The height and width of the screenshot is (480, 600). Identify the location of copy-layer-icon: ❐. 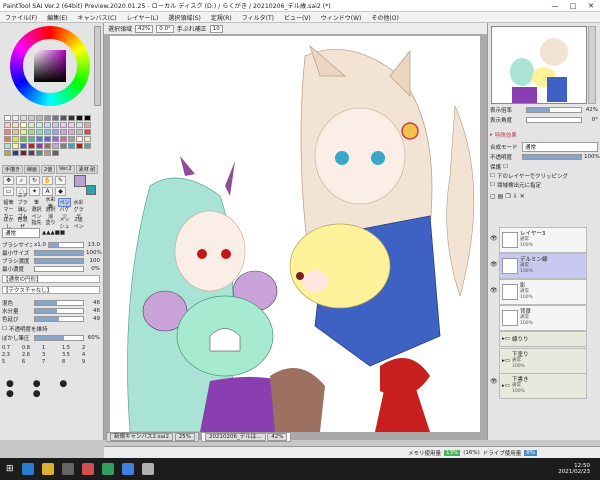
(507, 198).